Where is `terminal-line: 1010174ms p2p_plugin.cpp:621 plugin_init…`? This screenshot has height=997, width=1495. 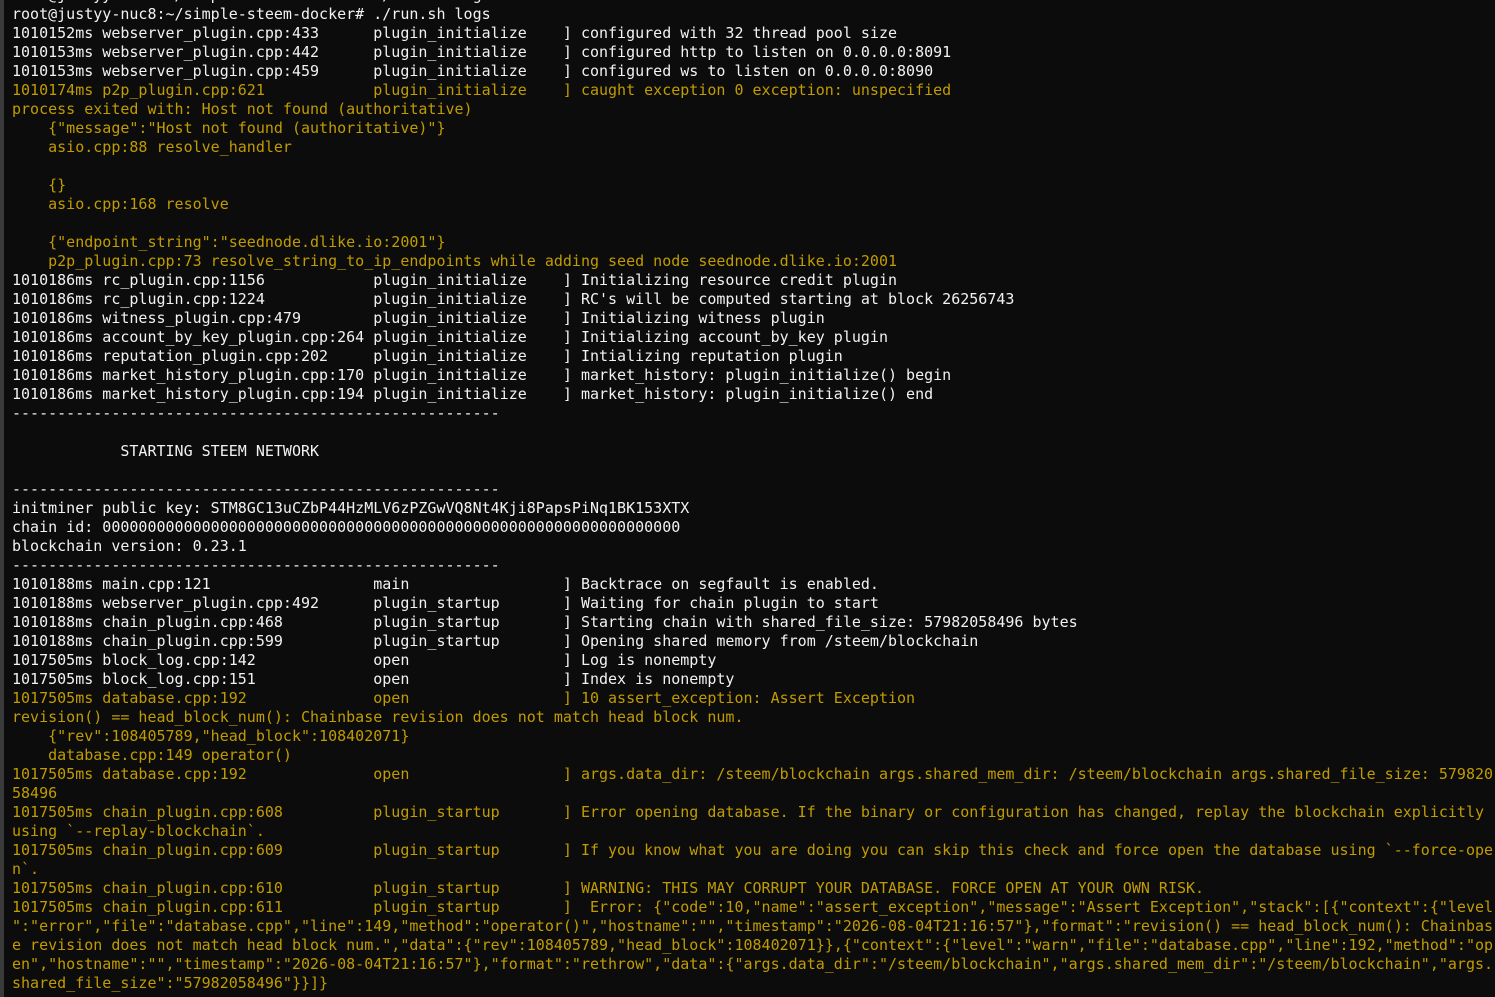 terminal-line: 1010174ms p2p_plugin.cpp:621 plugin_init… is located at coordinates (482, 90).